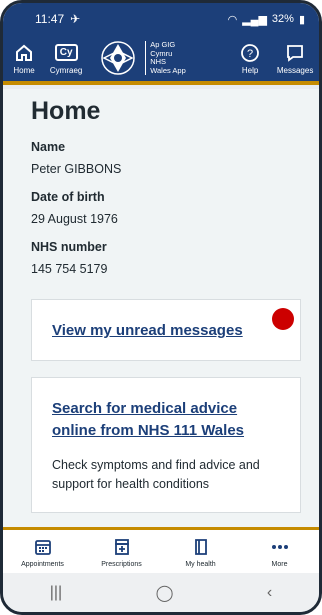  What do you see at coordinates (50, 19) in the screenshot?
I see `status-time: 11:47` at bounding box center [50, 19].